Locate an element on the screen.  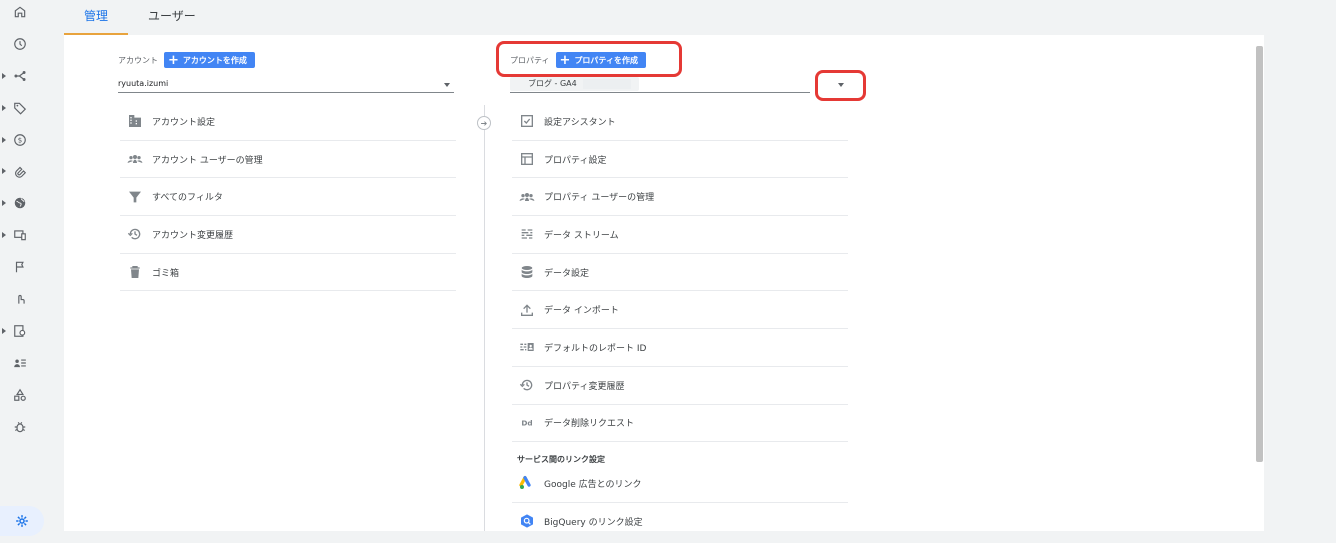
account-menu-label: アカウント変更履歴 is located at coordinates (193, 235).